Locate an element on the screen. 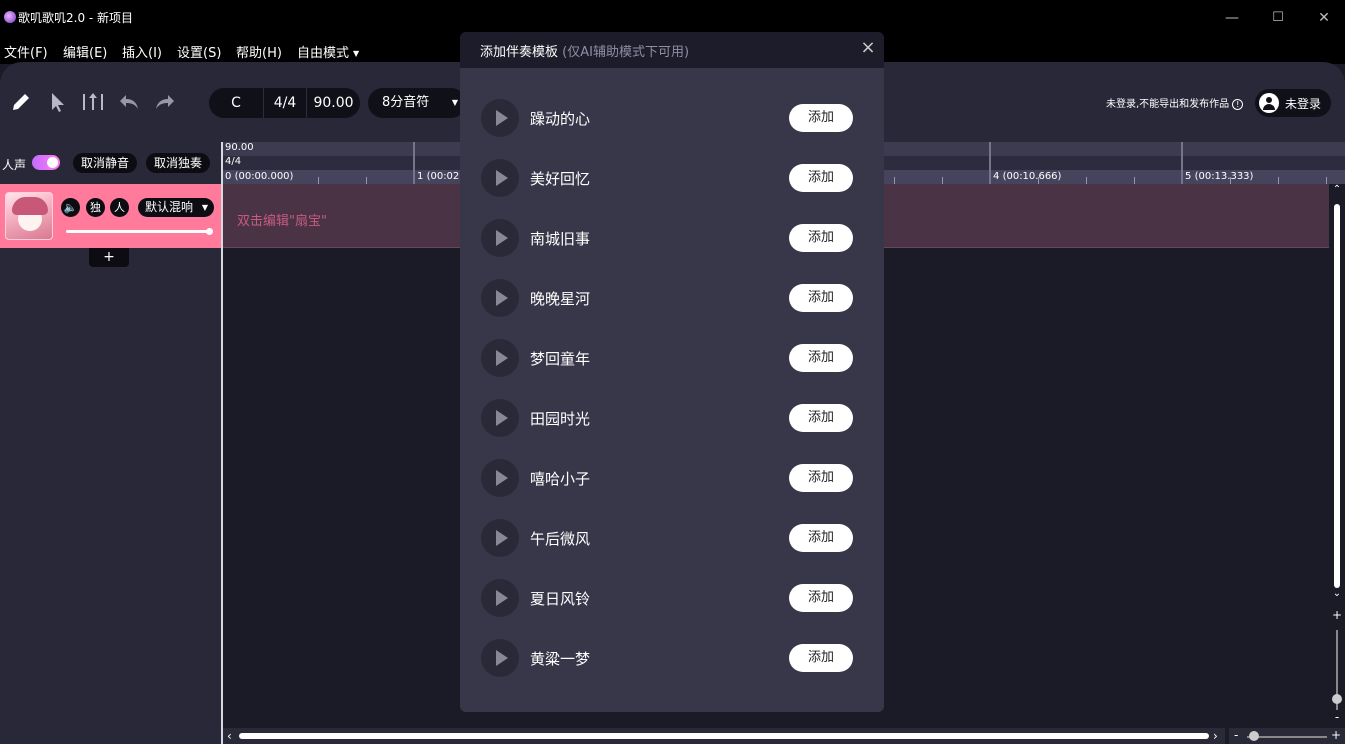 This screenshot has height=744, width=1345. reverb-label: 默认混响 is located at coordinates (169, 207).